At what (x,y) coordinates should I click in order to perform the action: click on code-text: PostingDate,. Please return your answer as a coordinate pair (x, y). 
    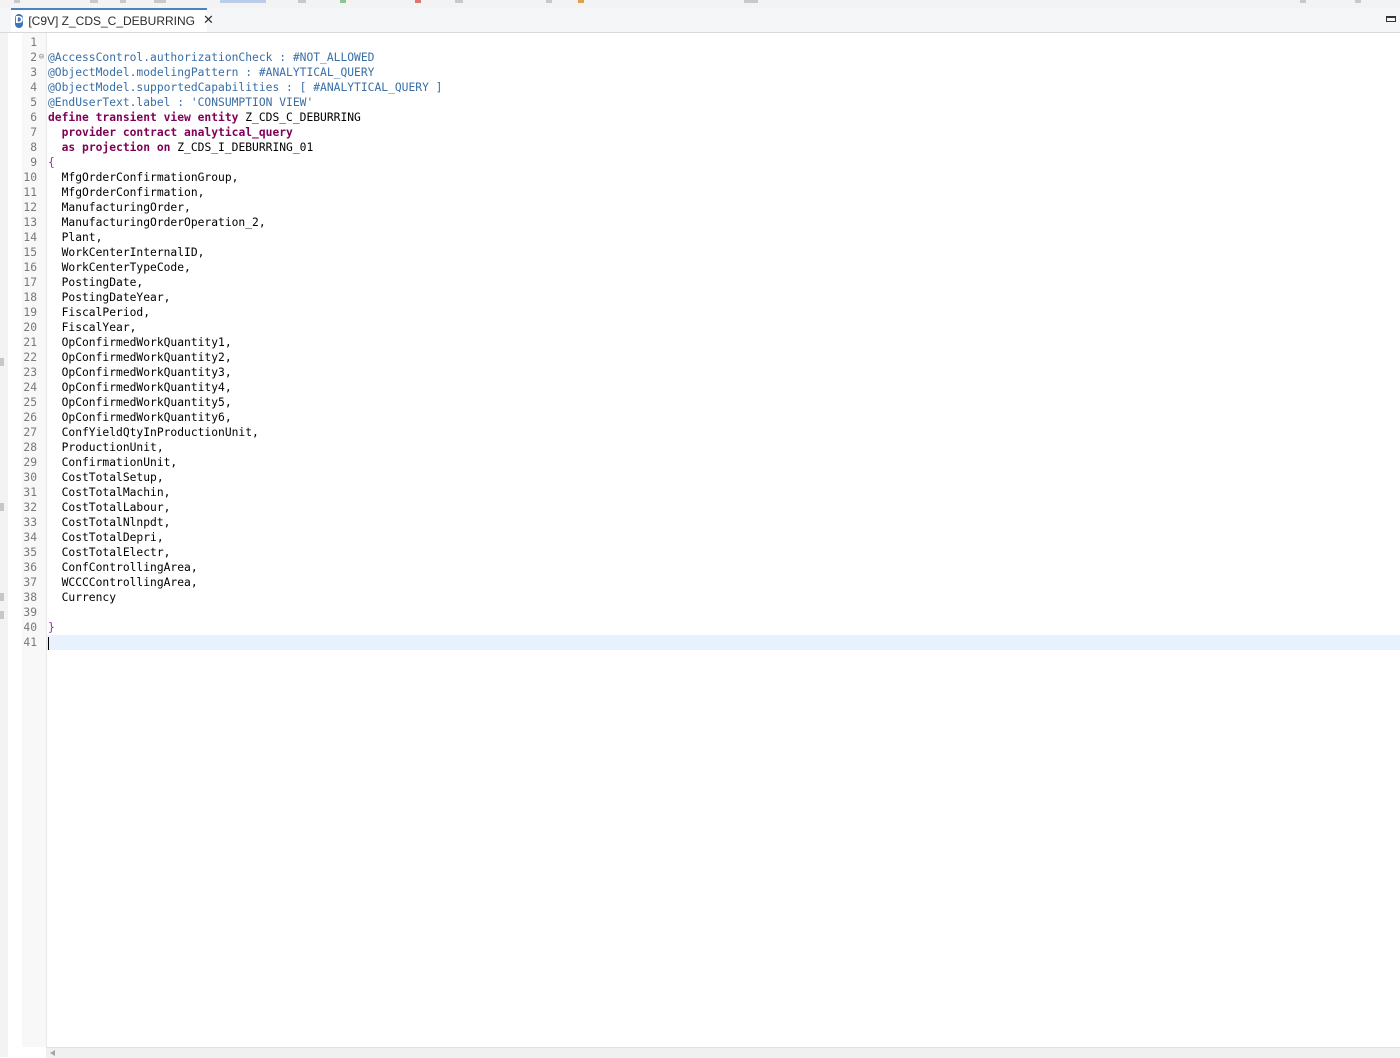
    Looking at the image, I should click on (96, 282).